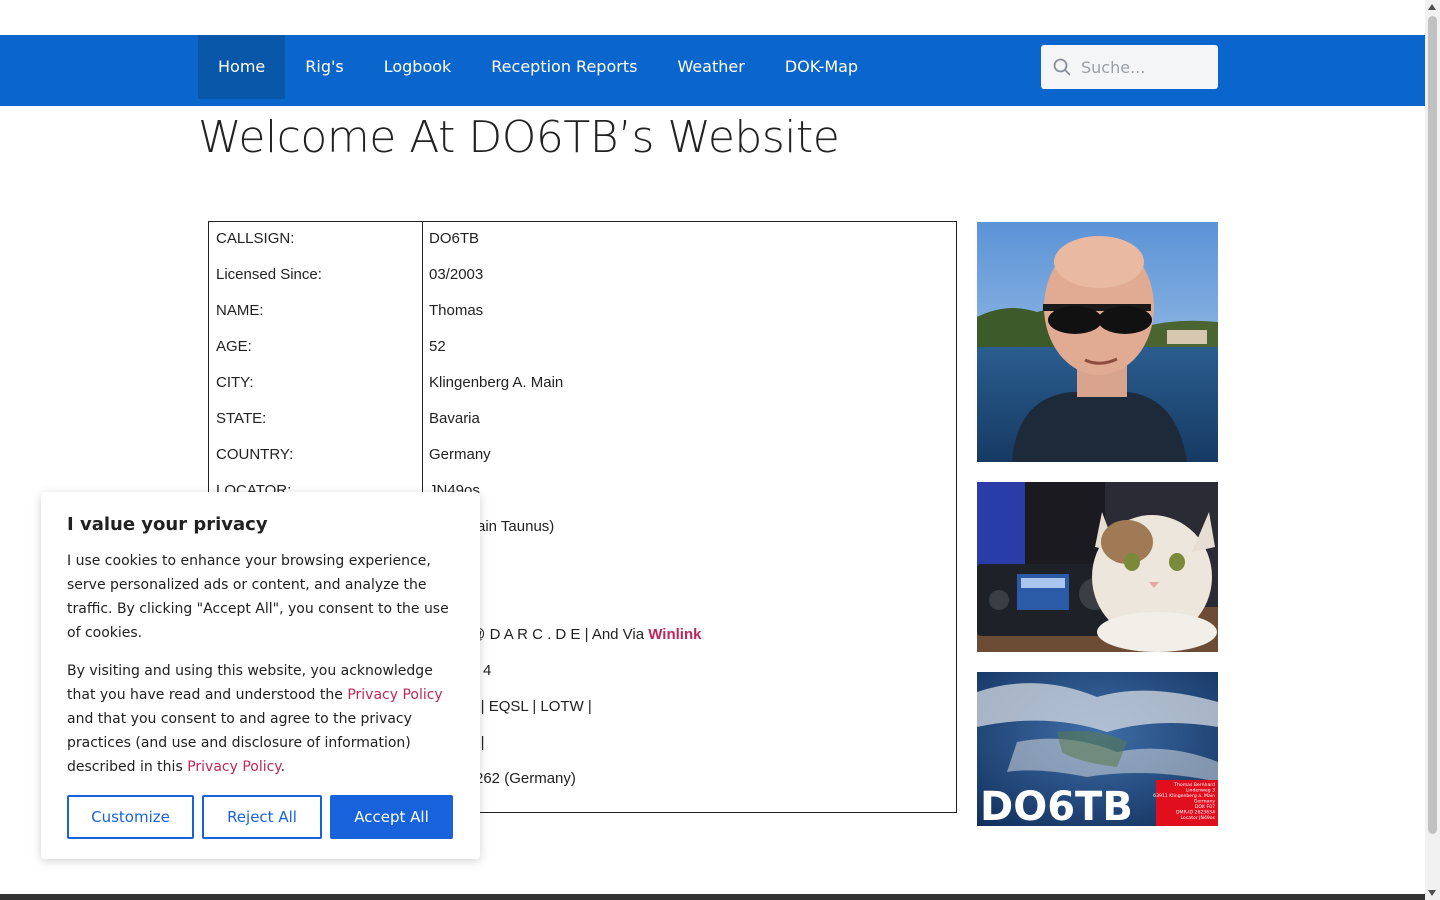 This screenshot has height=900, width=1440. Describe the element at coordinates (437, 346) in the screenshot. I see `row-value: 52` at that location.